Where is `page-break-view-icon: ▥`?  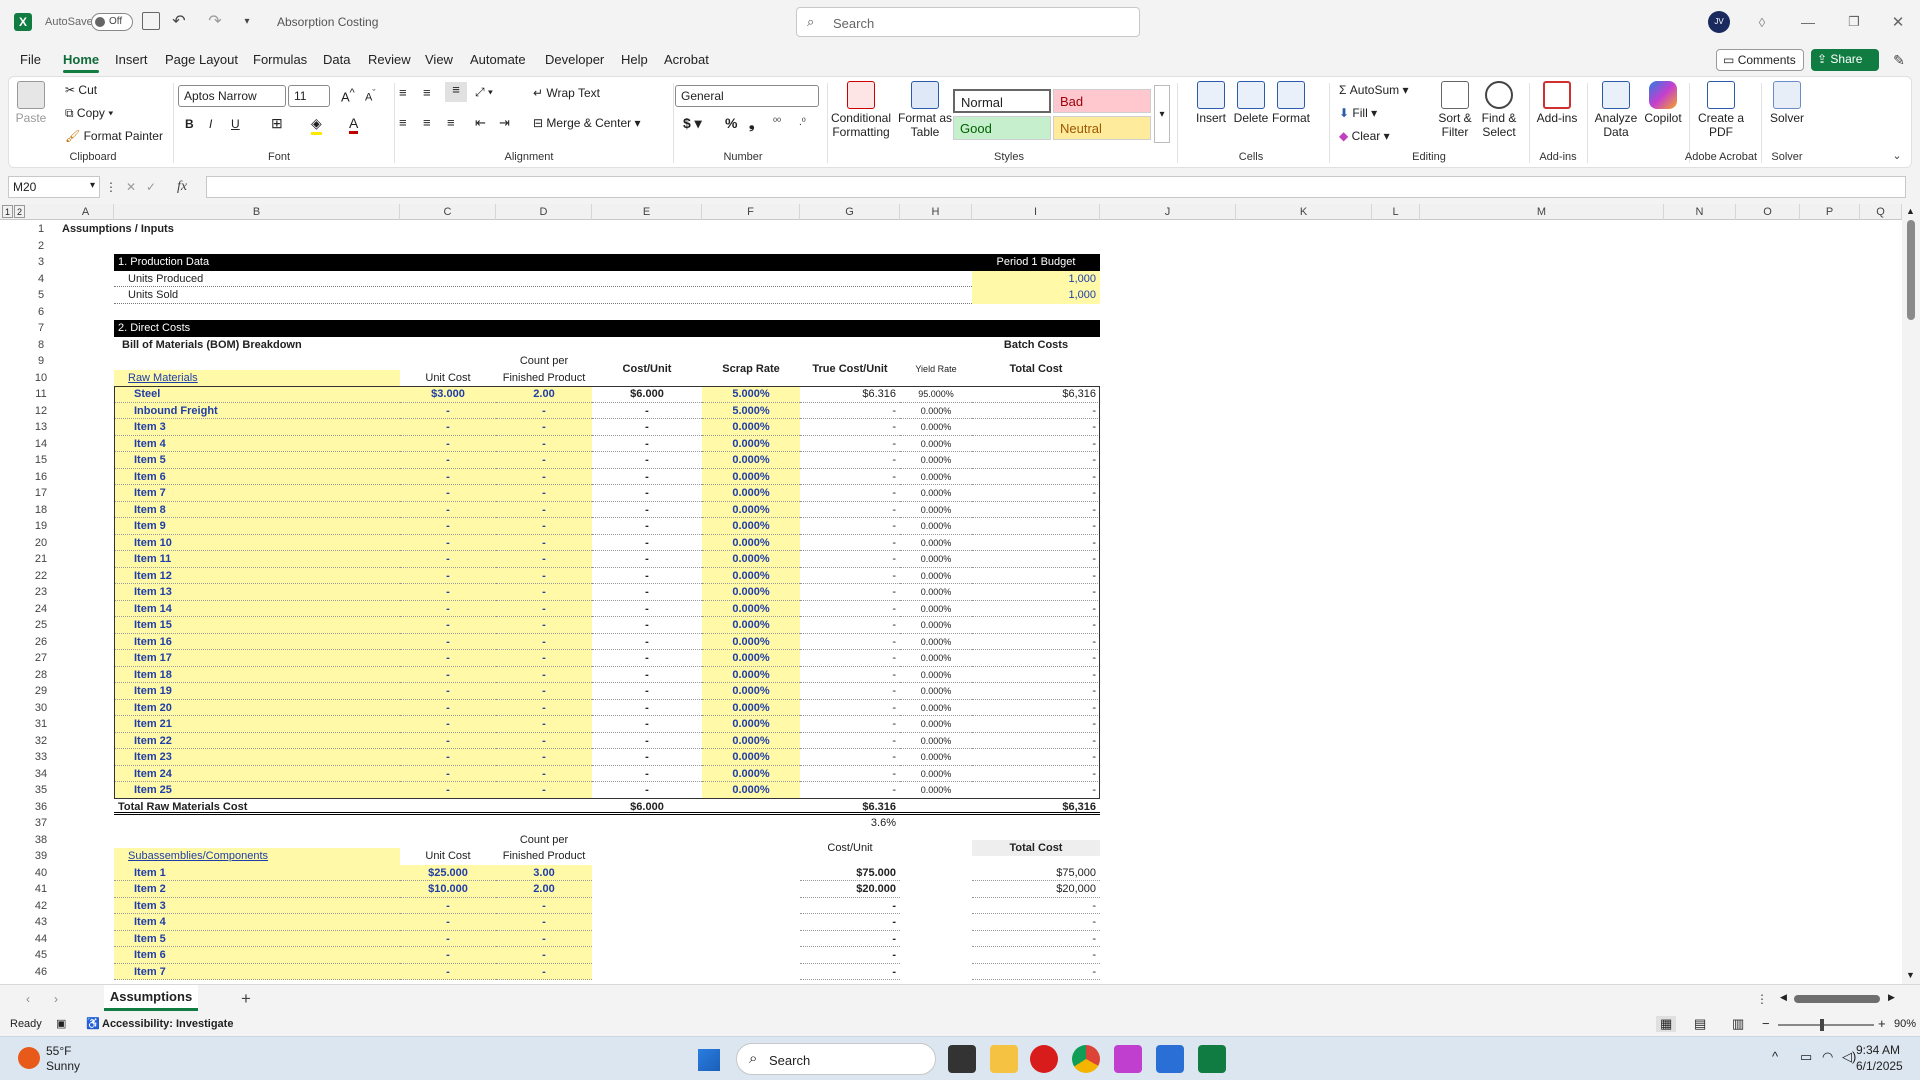 page-break-view-icon: ▥ is located at coordinates (1738, 1024).